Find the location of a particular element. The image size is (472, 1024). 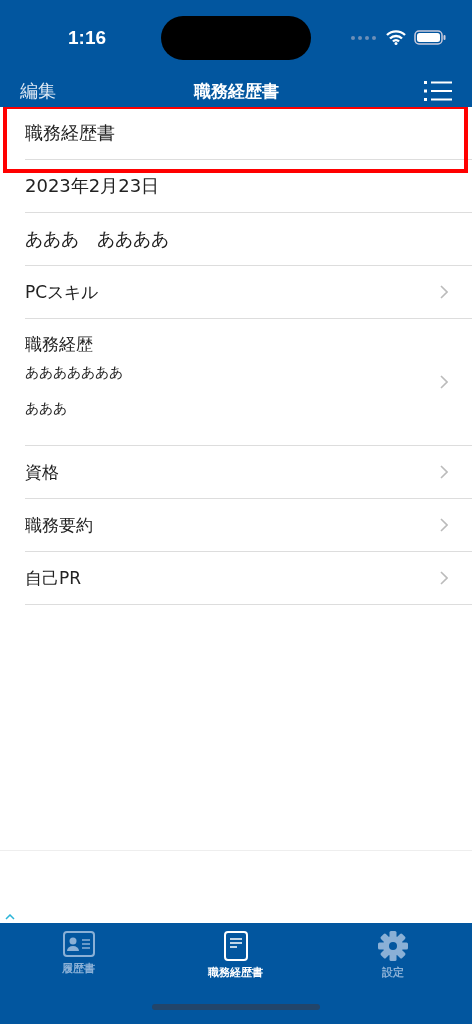

row-detail: あああ is located at coordinates (46, 409).